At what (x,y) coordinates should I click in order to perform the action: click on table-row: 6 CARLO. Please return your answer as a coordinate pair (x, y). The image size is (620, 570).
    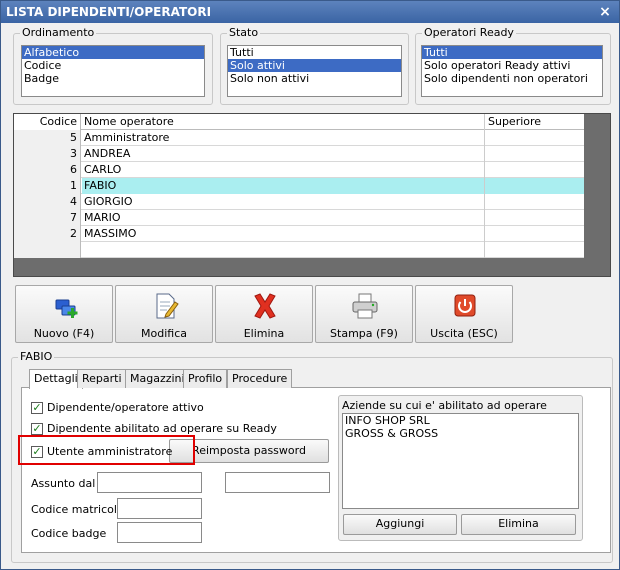
    Looking at the image, I should click on (299, 170).